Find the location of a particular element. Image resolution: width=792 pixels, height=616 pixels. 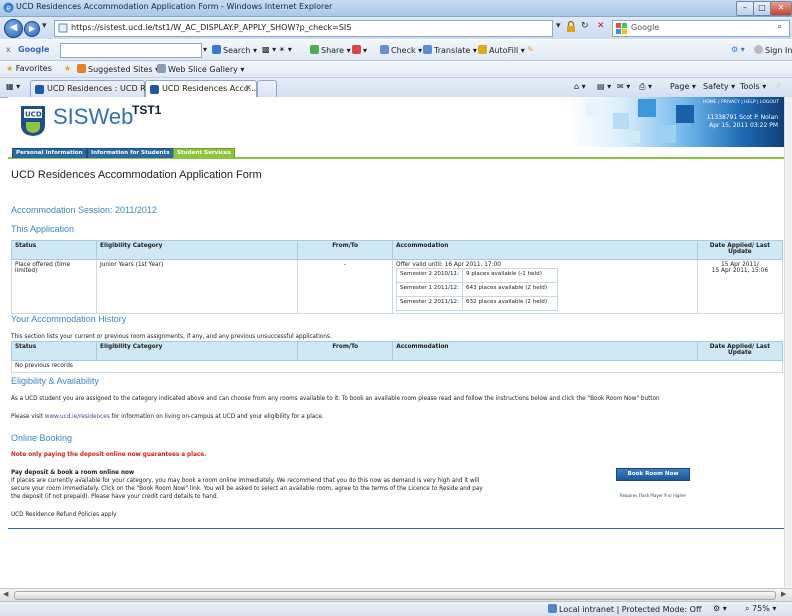

search-button: Search ▾ is located at coordinates (234, 50).